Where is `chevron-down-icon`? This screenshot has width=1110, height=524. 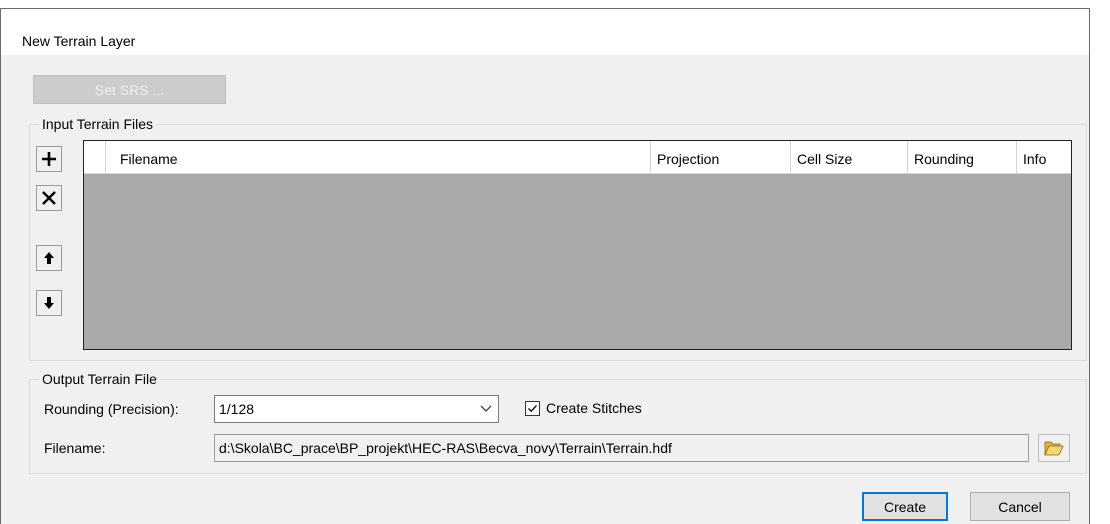
chevron-down-icon is located at coordinates (486, 408).